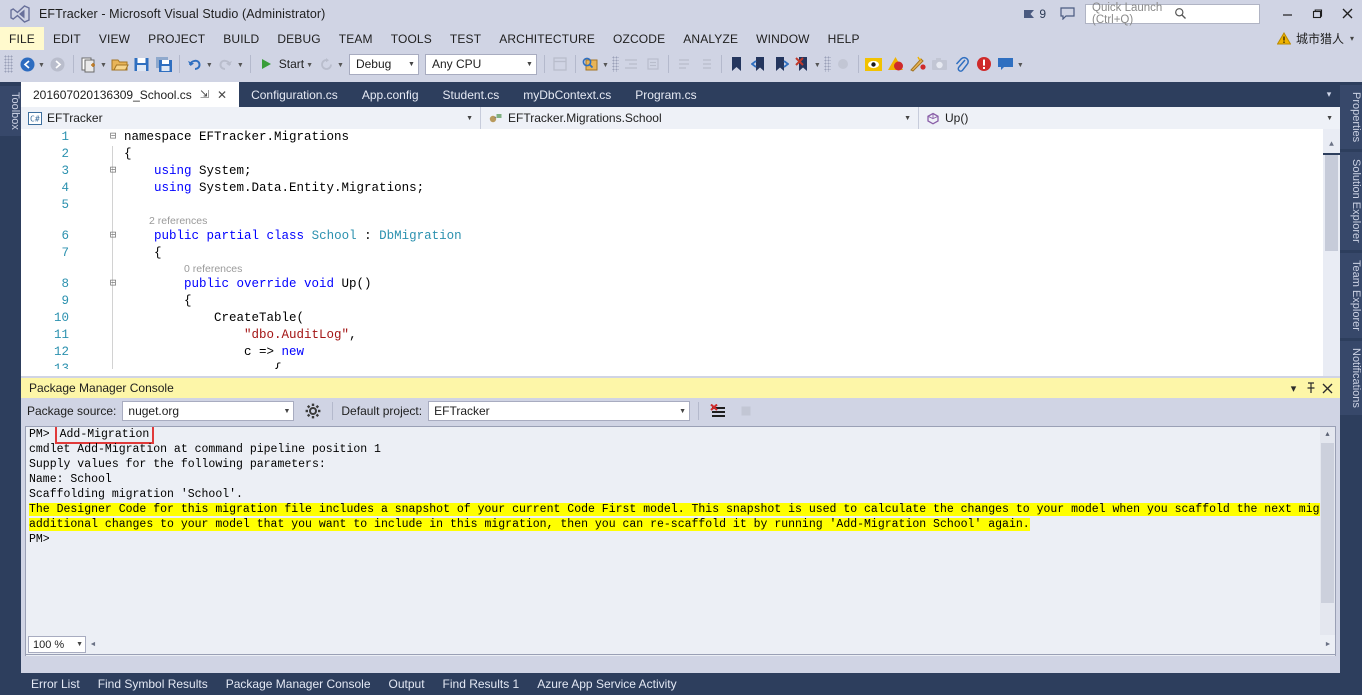 The image size is (1362, 695). I want to click on navbar-member-combo: Up() ▼, so click(1129, 118).